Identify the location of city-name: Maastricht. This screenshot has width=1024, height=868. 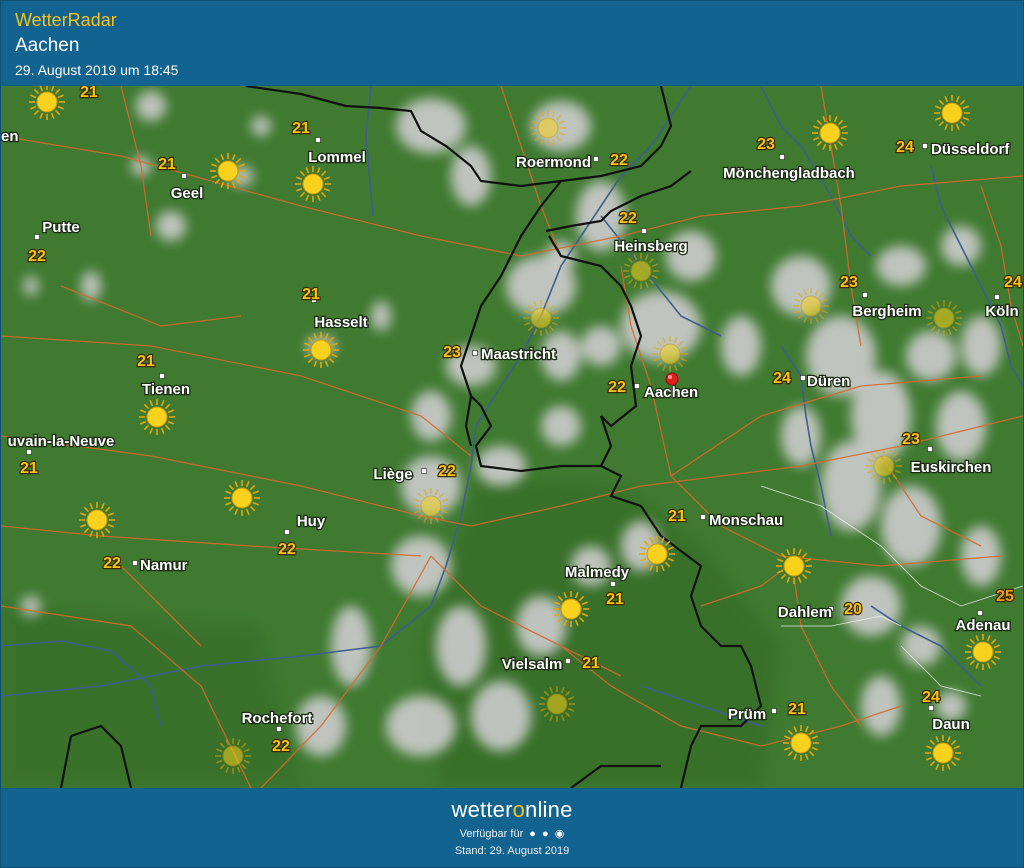
(518, 354).